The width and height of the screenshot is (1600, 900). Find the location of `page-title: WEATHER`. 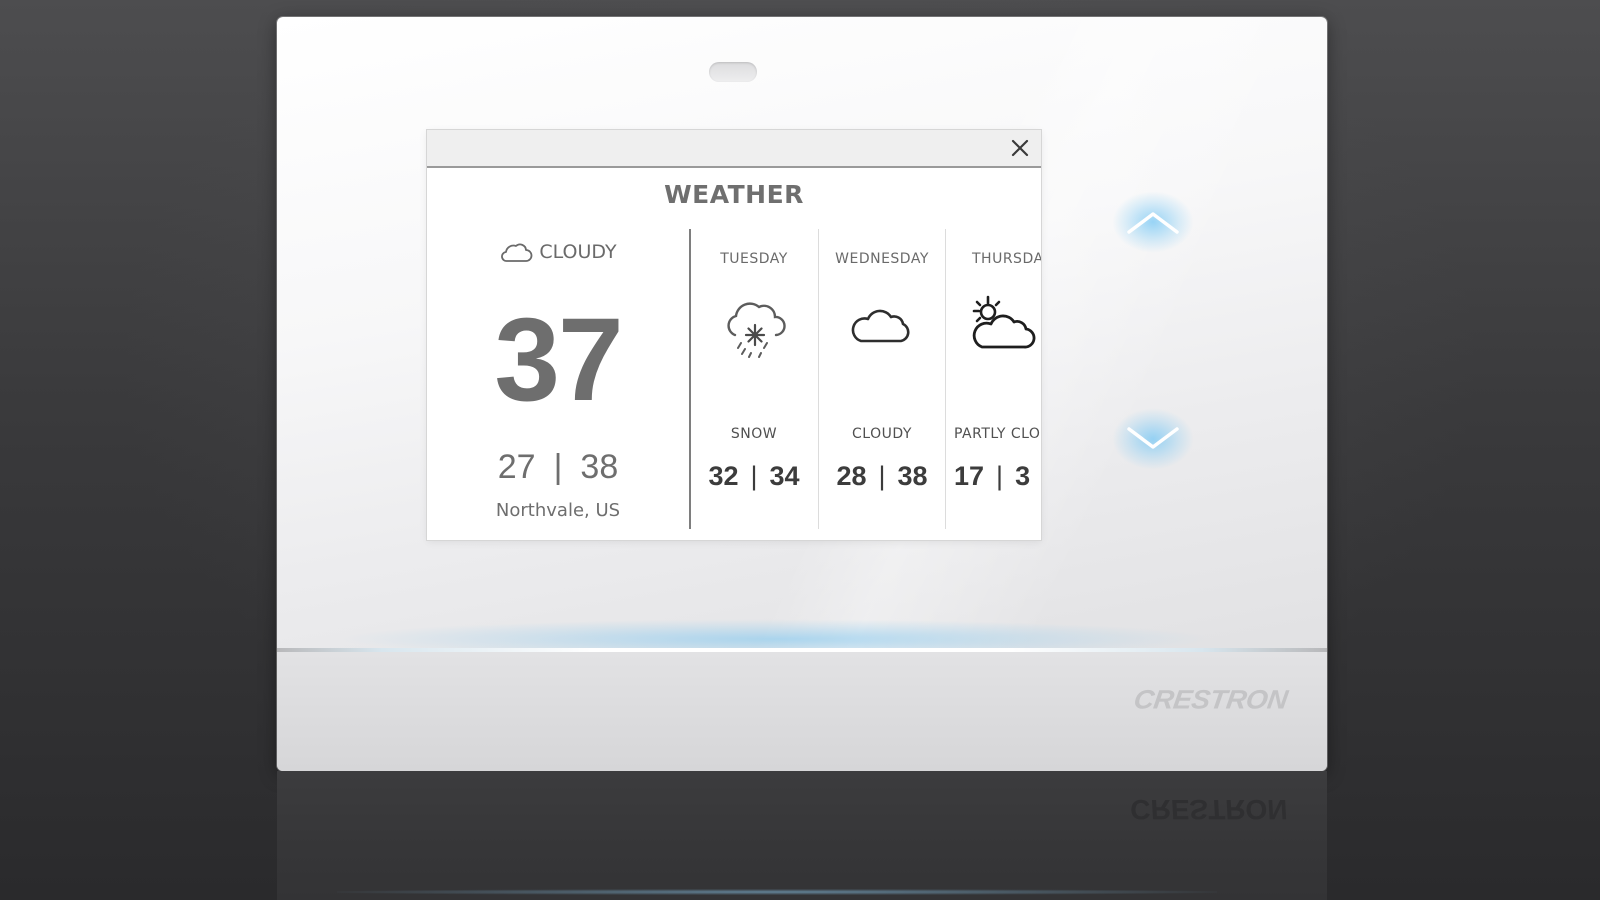

page-title: WEATHER is located at coordinates (734, 194).